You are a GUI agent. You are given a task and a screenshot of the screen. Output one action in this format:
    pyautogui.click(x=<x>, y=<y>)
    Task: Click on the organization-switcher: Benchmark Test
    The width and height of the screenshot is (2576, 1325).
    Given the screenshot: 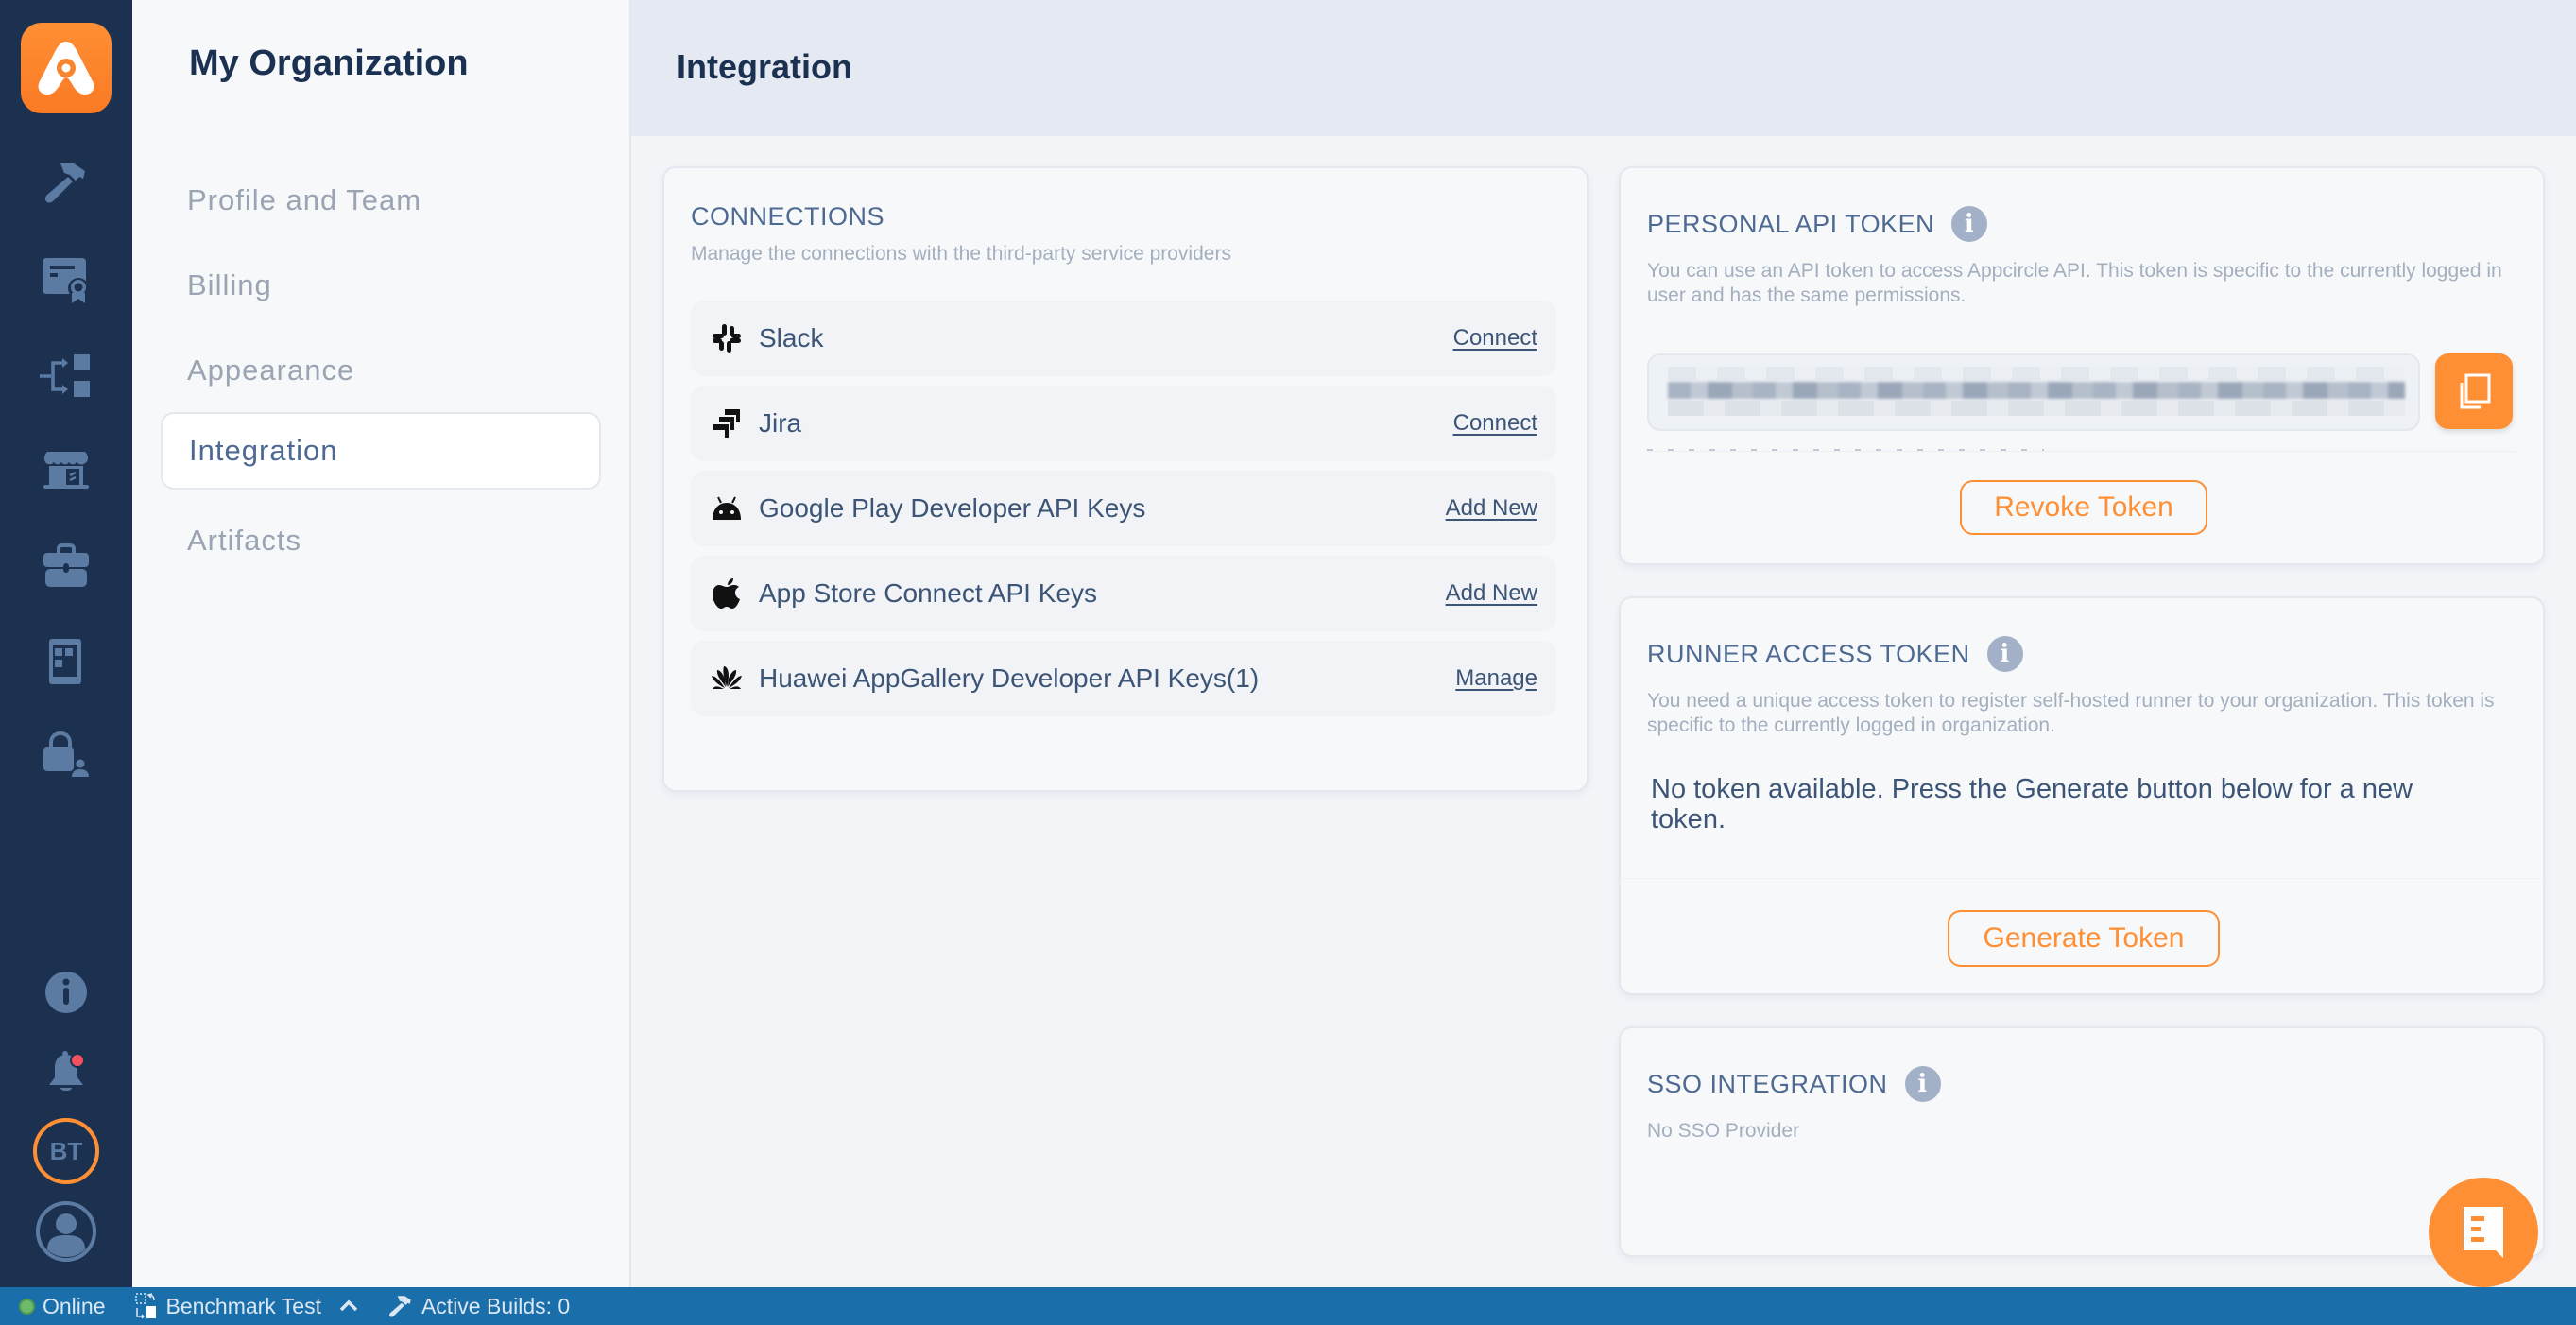 What is the action you would take?
    pyautogui.click(x=246, y=1306)
    